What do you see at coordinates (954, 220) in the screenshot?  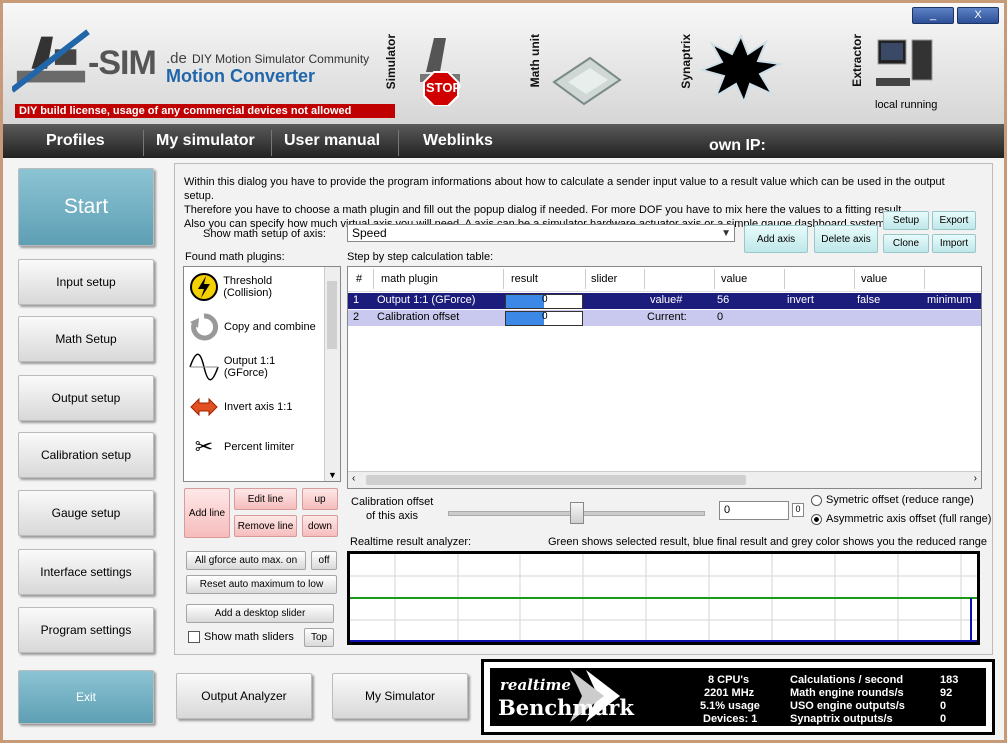 I see `export-button: Export` at bounding box center [954, 220].